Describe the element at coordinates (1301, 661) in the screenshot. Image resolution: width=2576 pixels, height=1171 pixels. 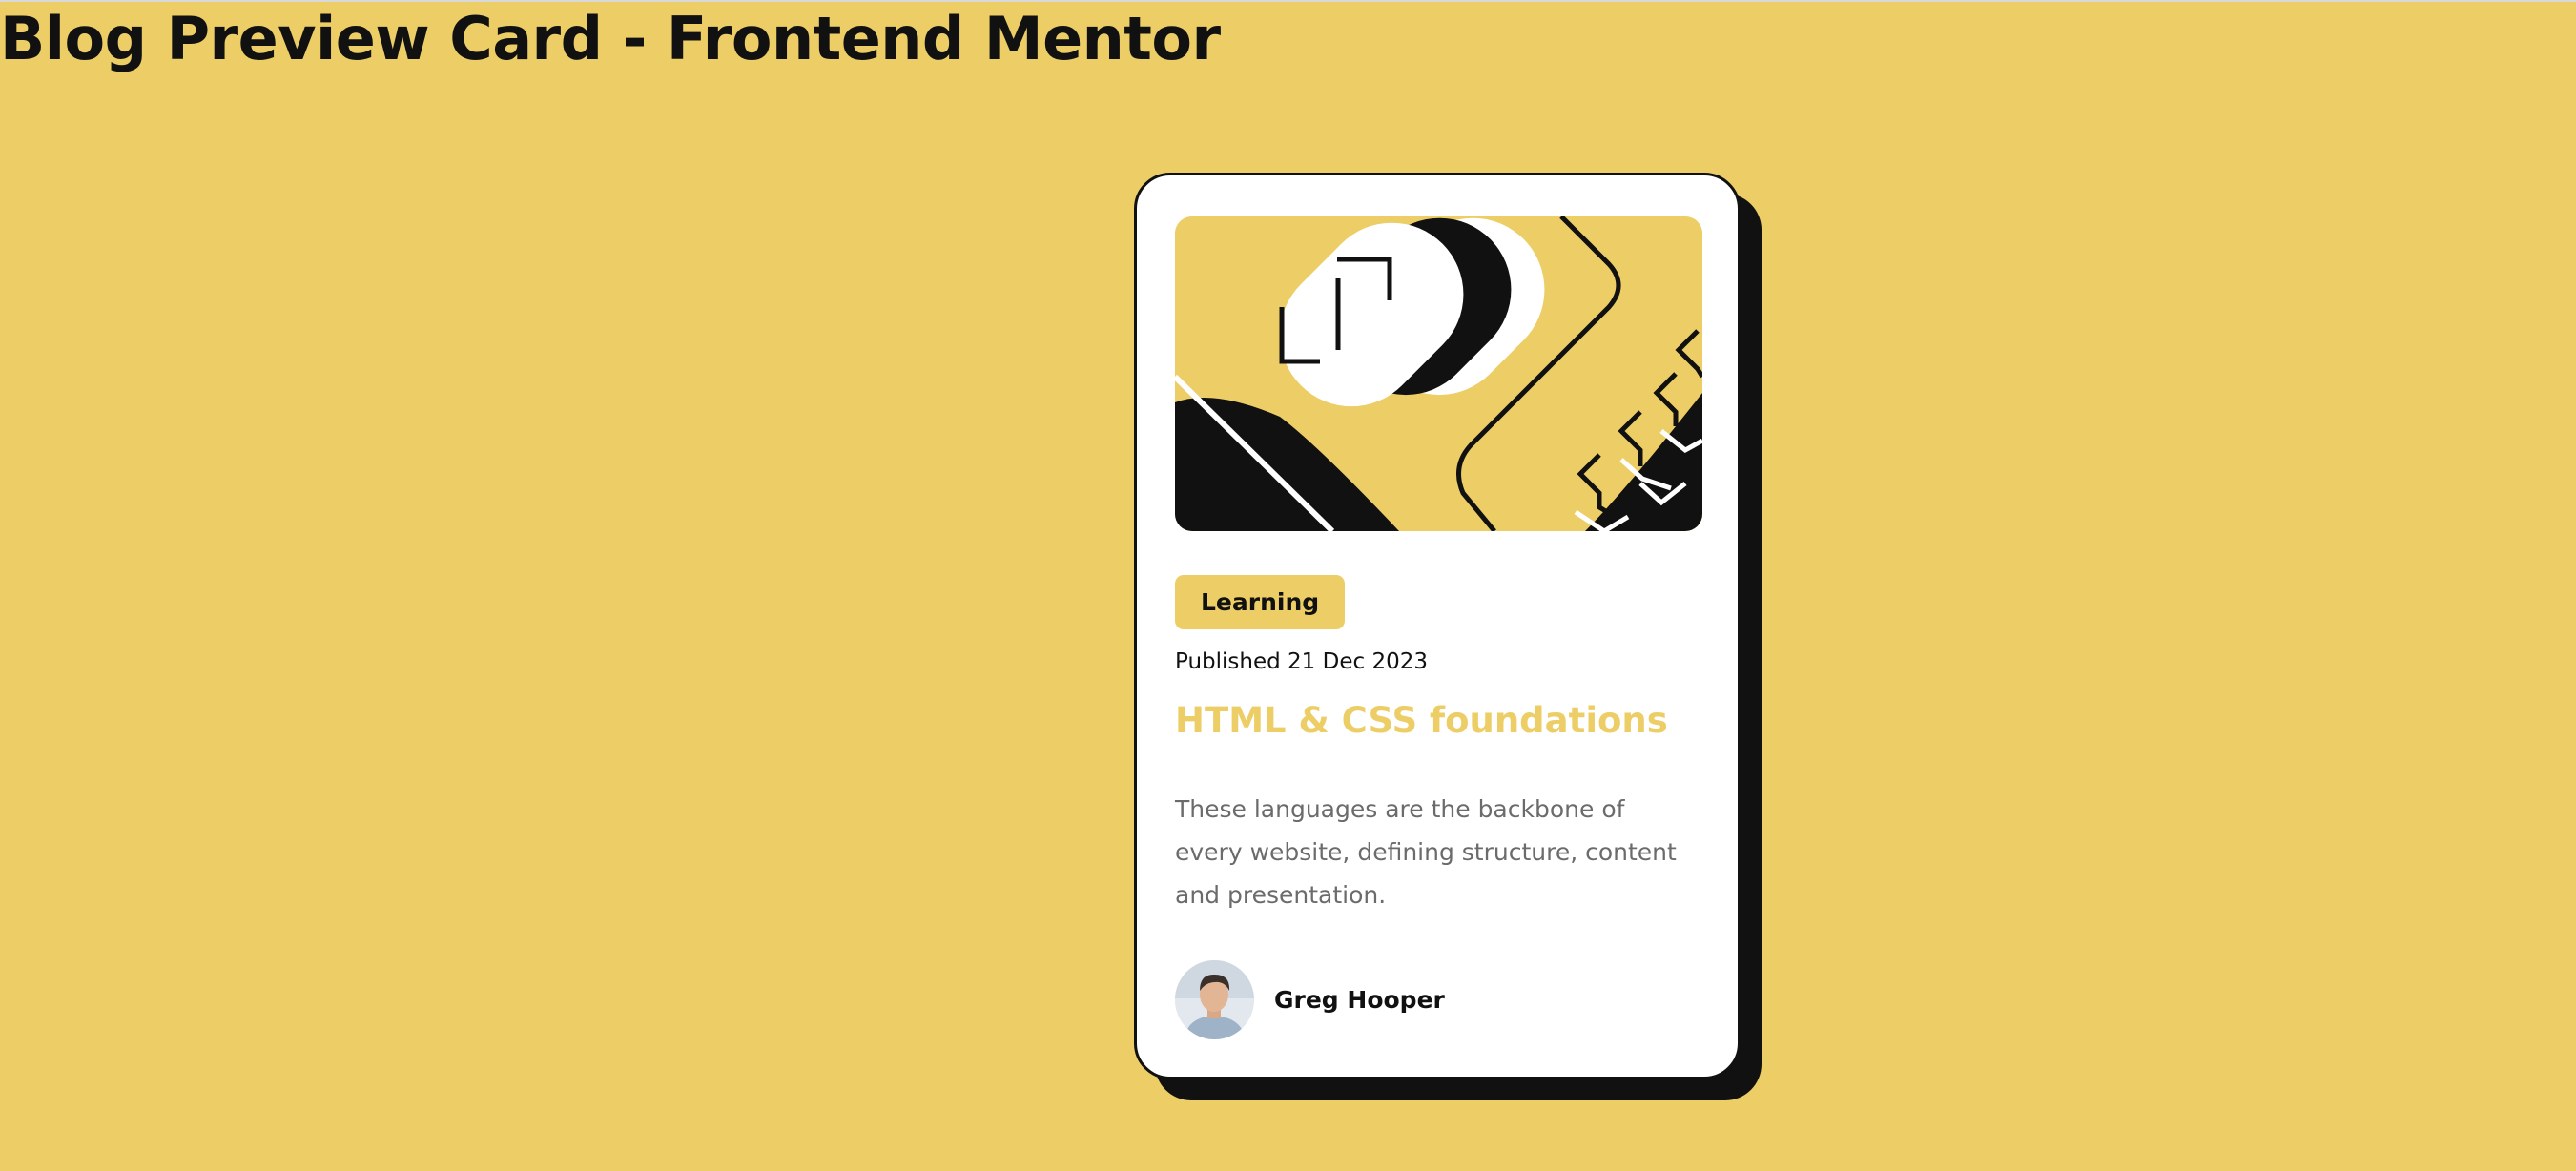
I see `published-date: Published 21 Dec 2023` at that location.